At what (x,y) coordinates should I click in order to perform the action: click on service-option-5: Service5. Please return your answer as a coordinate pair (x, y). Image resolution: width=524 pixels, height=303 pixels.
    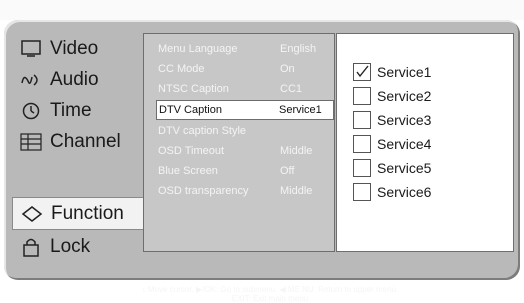
    Looking at the image, I should click on (392, 168).